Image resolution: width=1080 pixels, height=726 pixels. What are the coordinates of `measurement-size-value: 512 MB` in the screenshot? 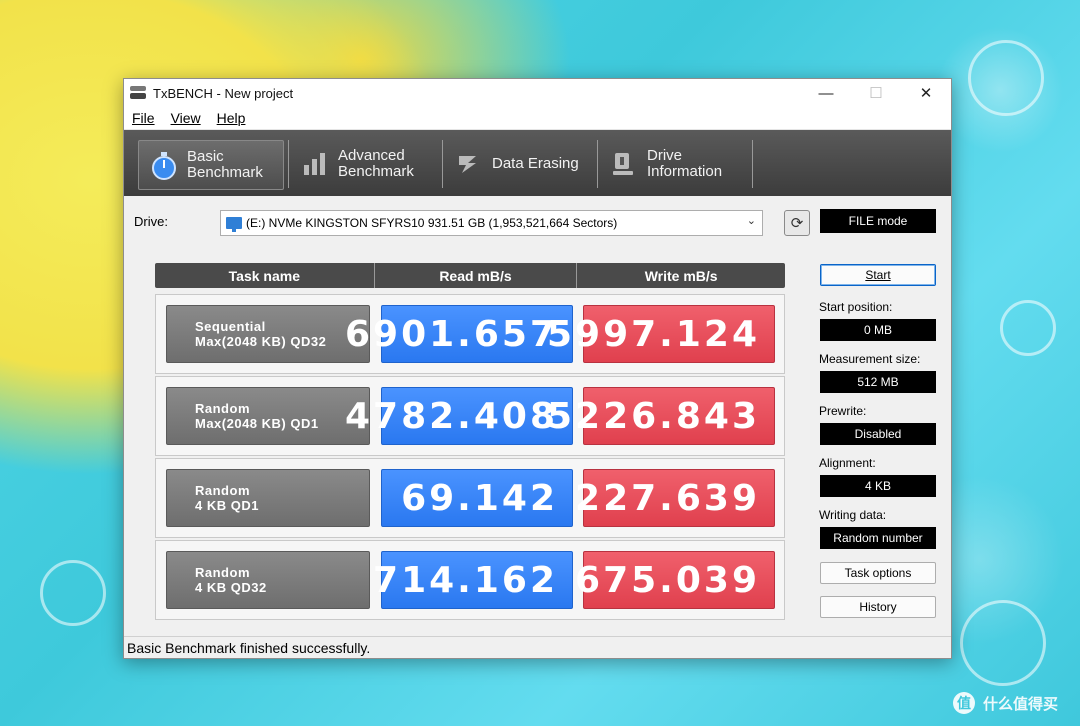 It's located at (878, 382).